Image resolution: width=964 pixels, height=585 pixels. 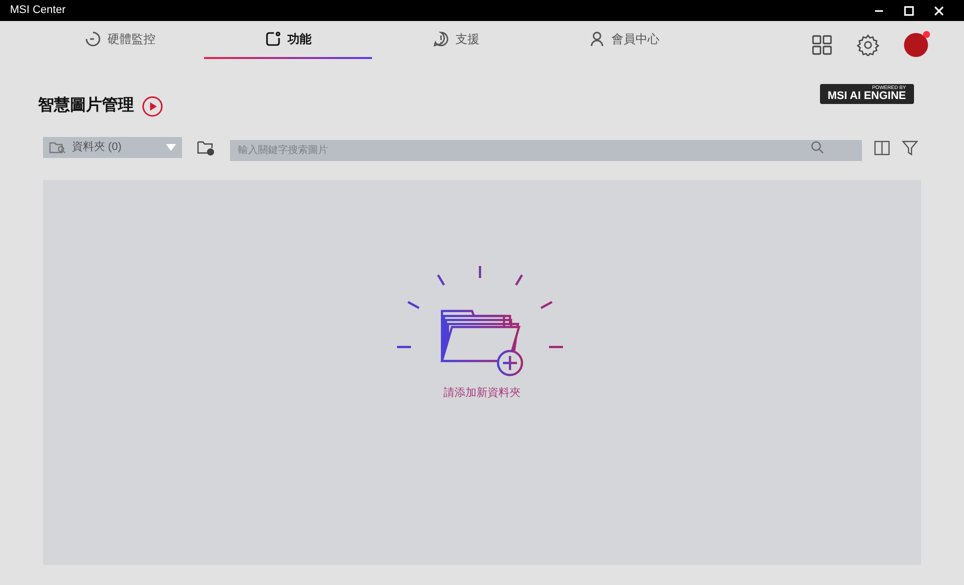 What do you see at coordinates (909, 11) in the screenshot?
I see `maximize-icon` at bounding box center [909, 11].